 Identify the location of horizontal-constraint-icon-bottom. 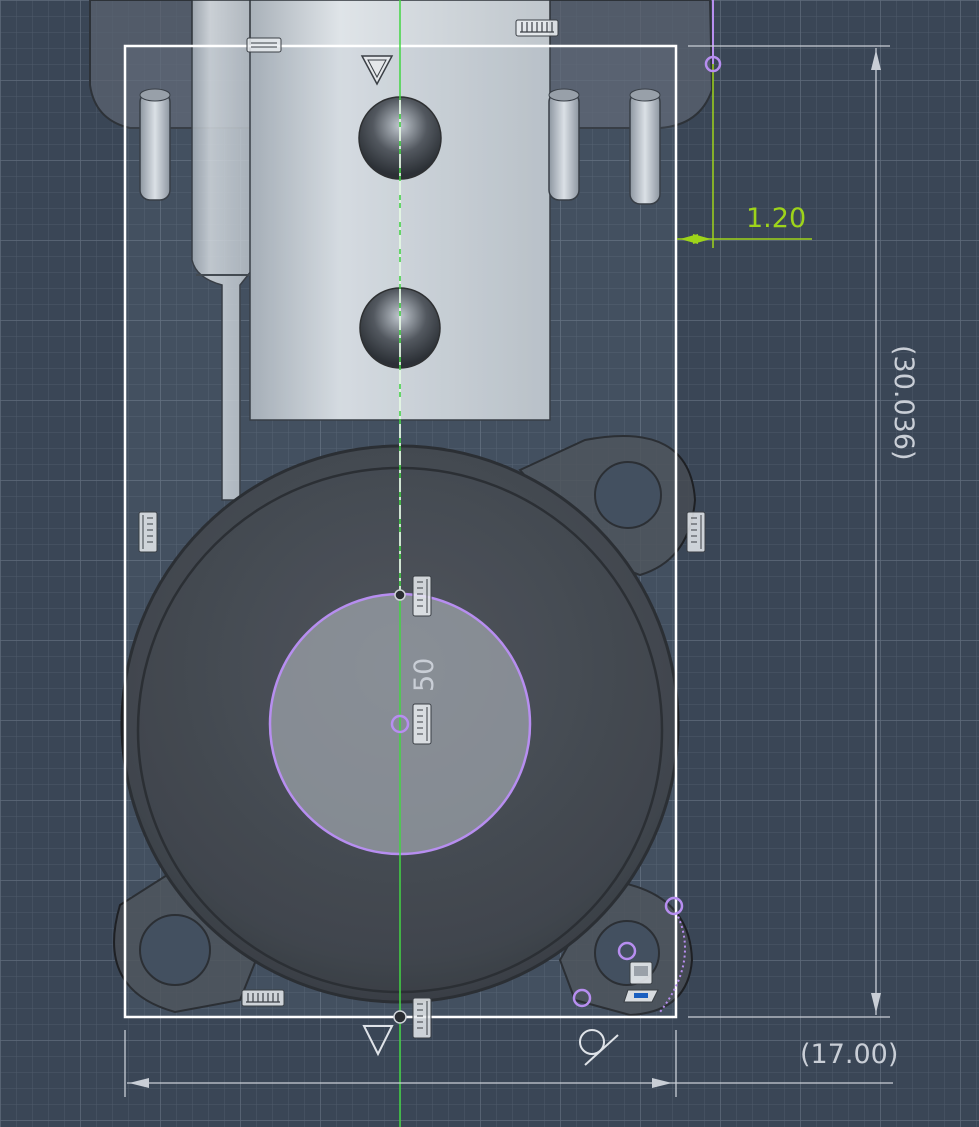
(263, 998).